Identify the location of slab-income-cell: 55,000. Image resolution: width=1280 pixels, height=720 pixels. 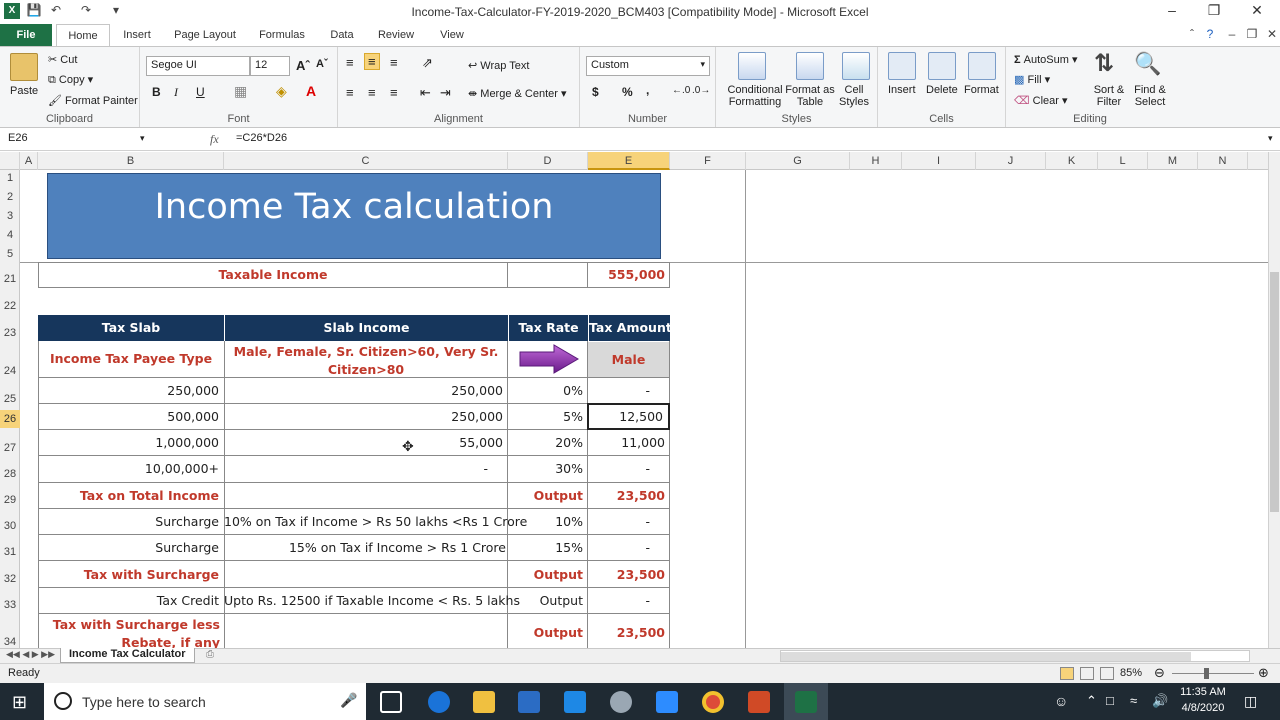
(366, 442).